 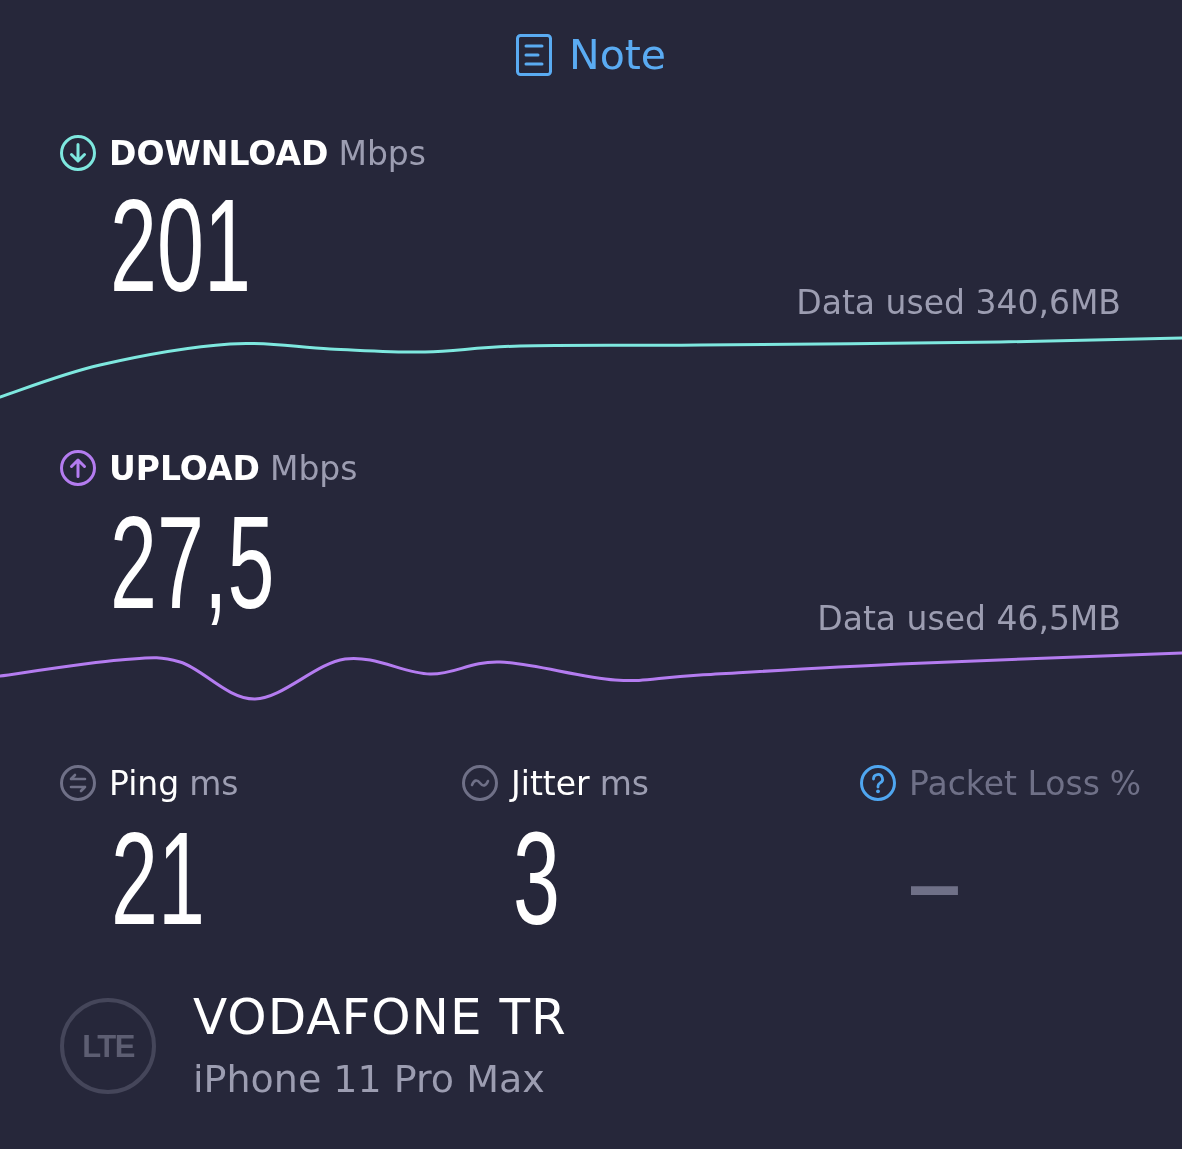 What do you see at coordinates (1125, 783) in the screenshot?
I see `unit-label: %` at bounding box center [1125, 783].